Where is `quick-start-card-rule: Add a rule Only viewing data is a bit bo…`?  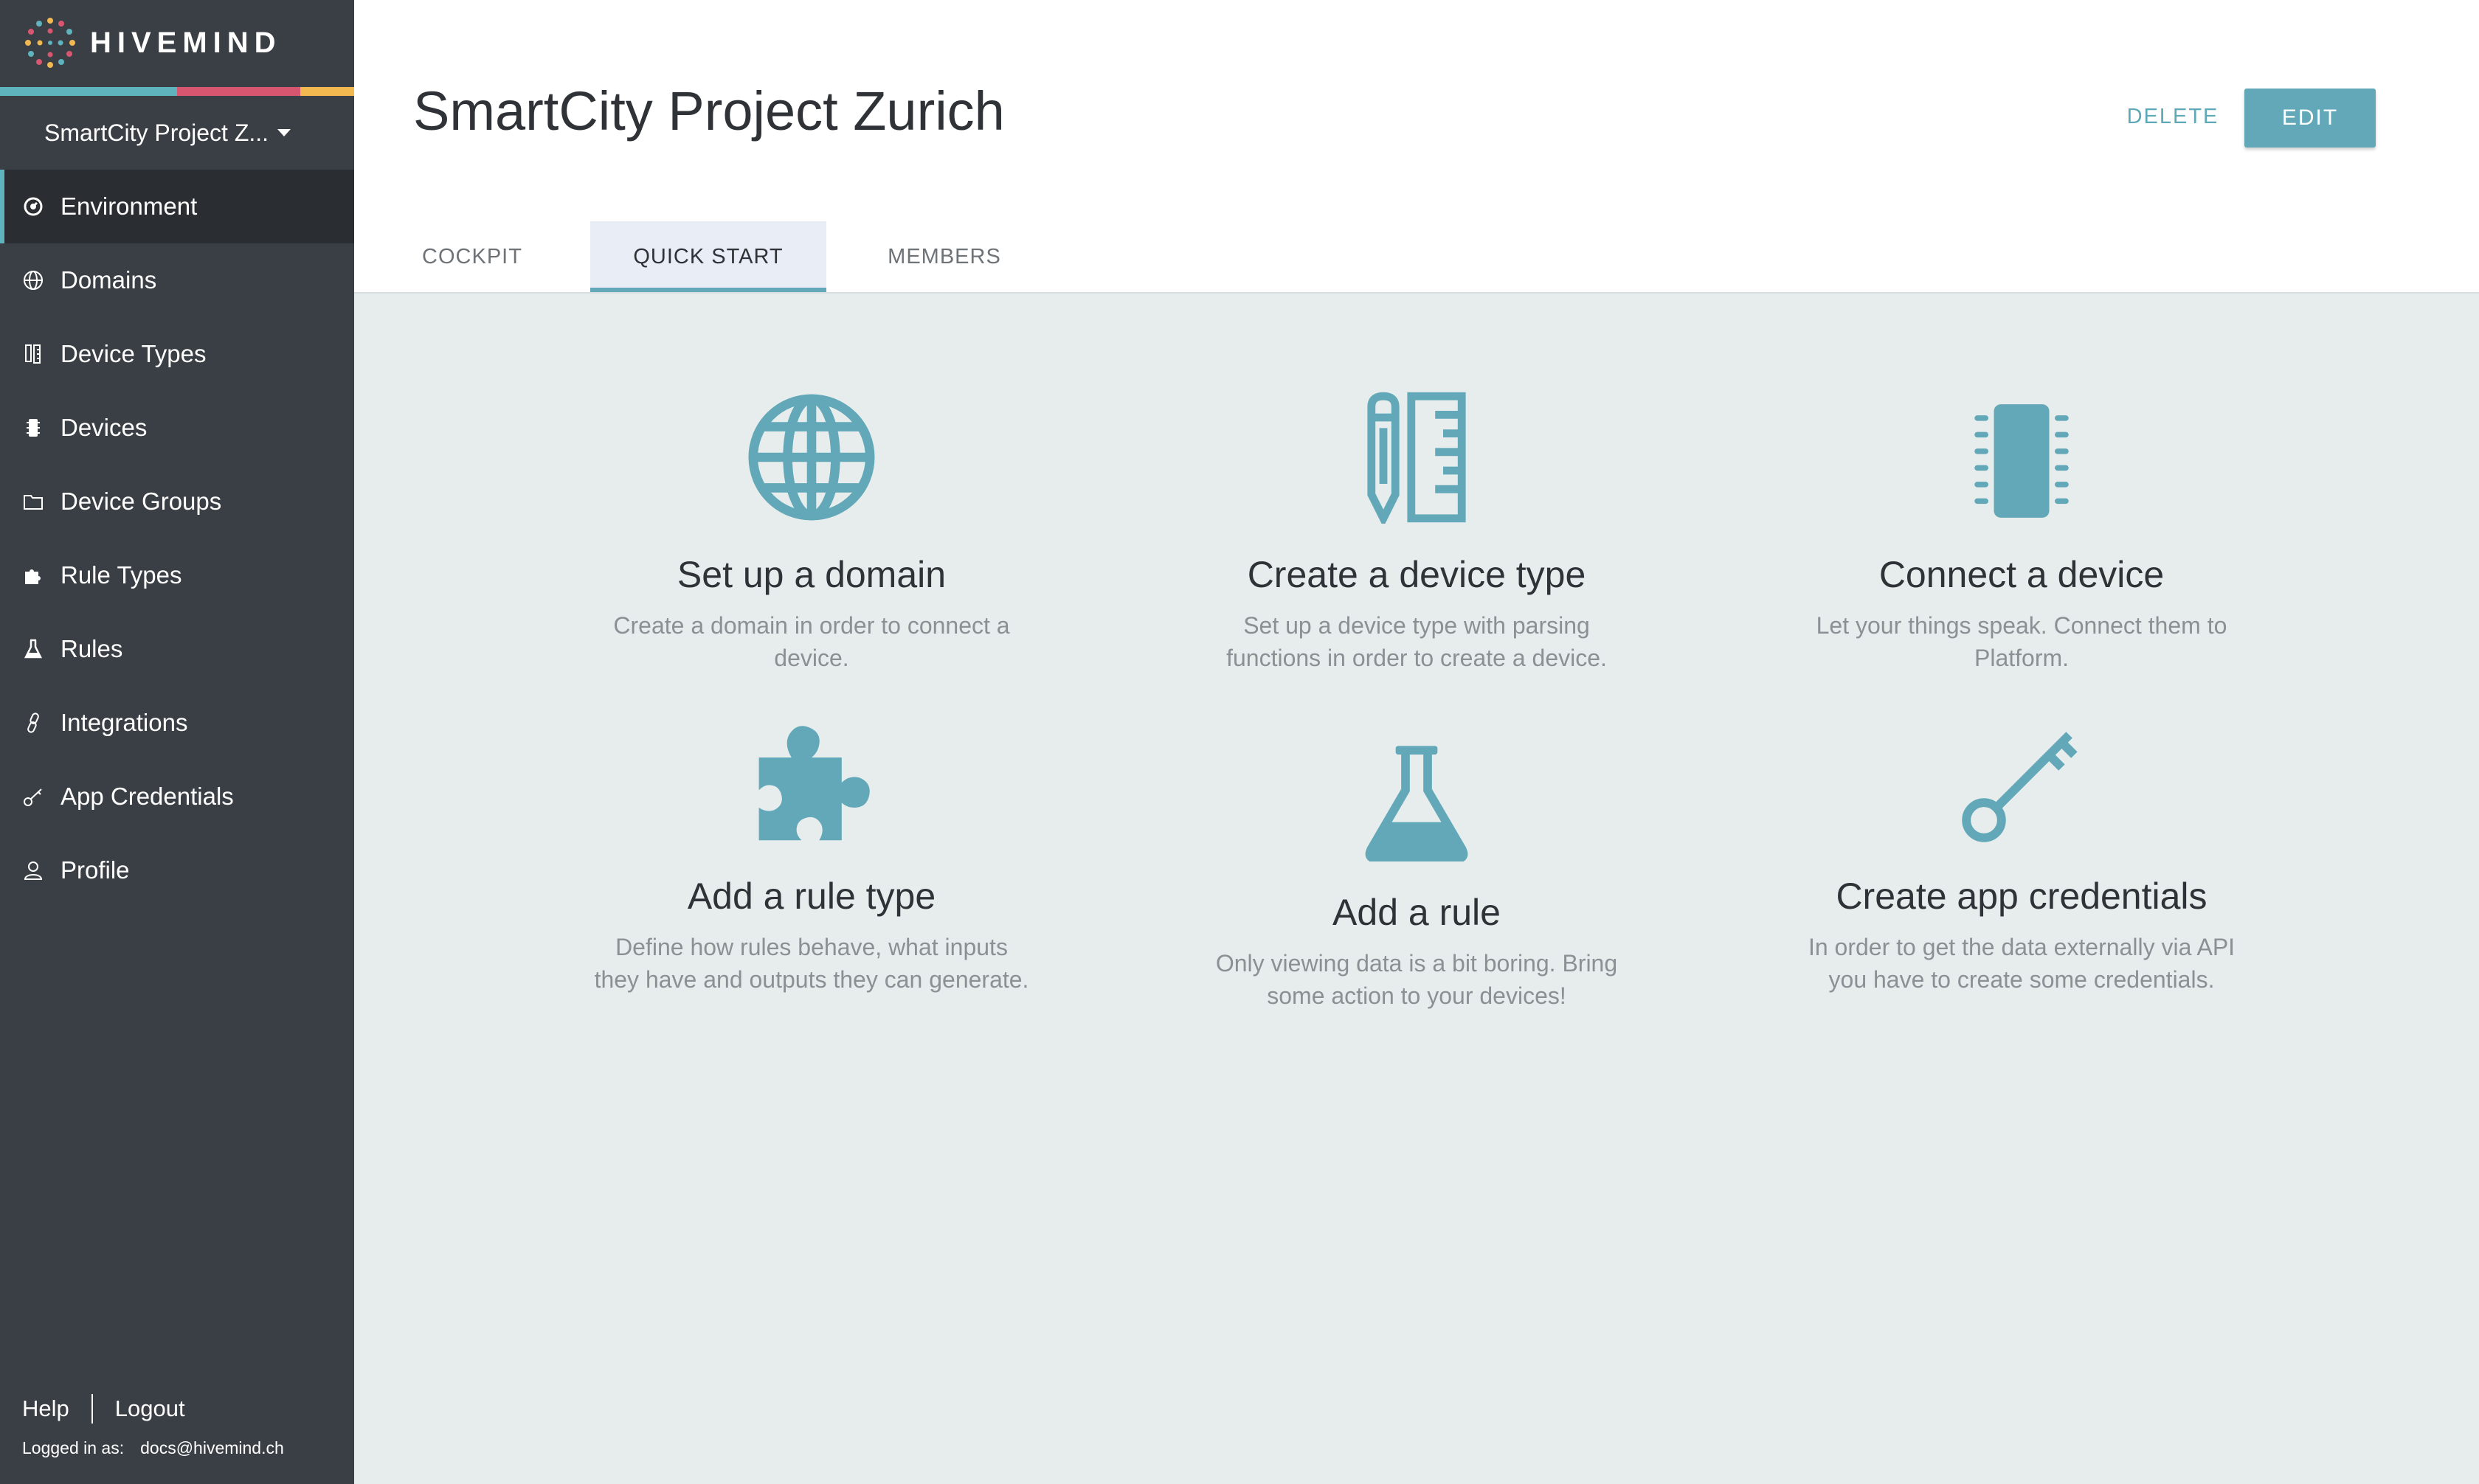
quick-start-card-rule: Add a rule Only viewing data is a bit bo… is located at coordinates (1416, 866).